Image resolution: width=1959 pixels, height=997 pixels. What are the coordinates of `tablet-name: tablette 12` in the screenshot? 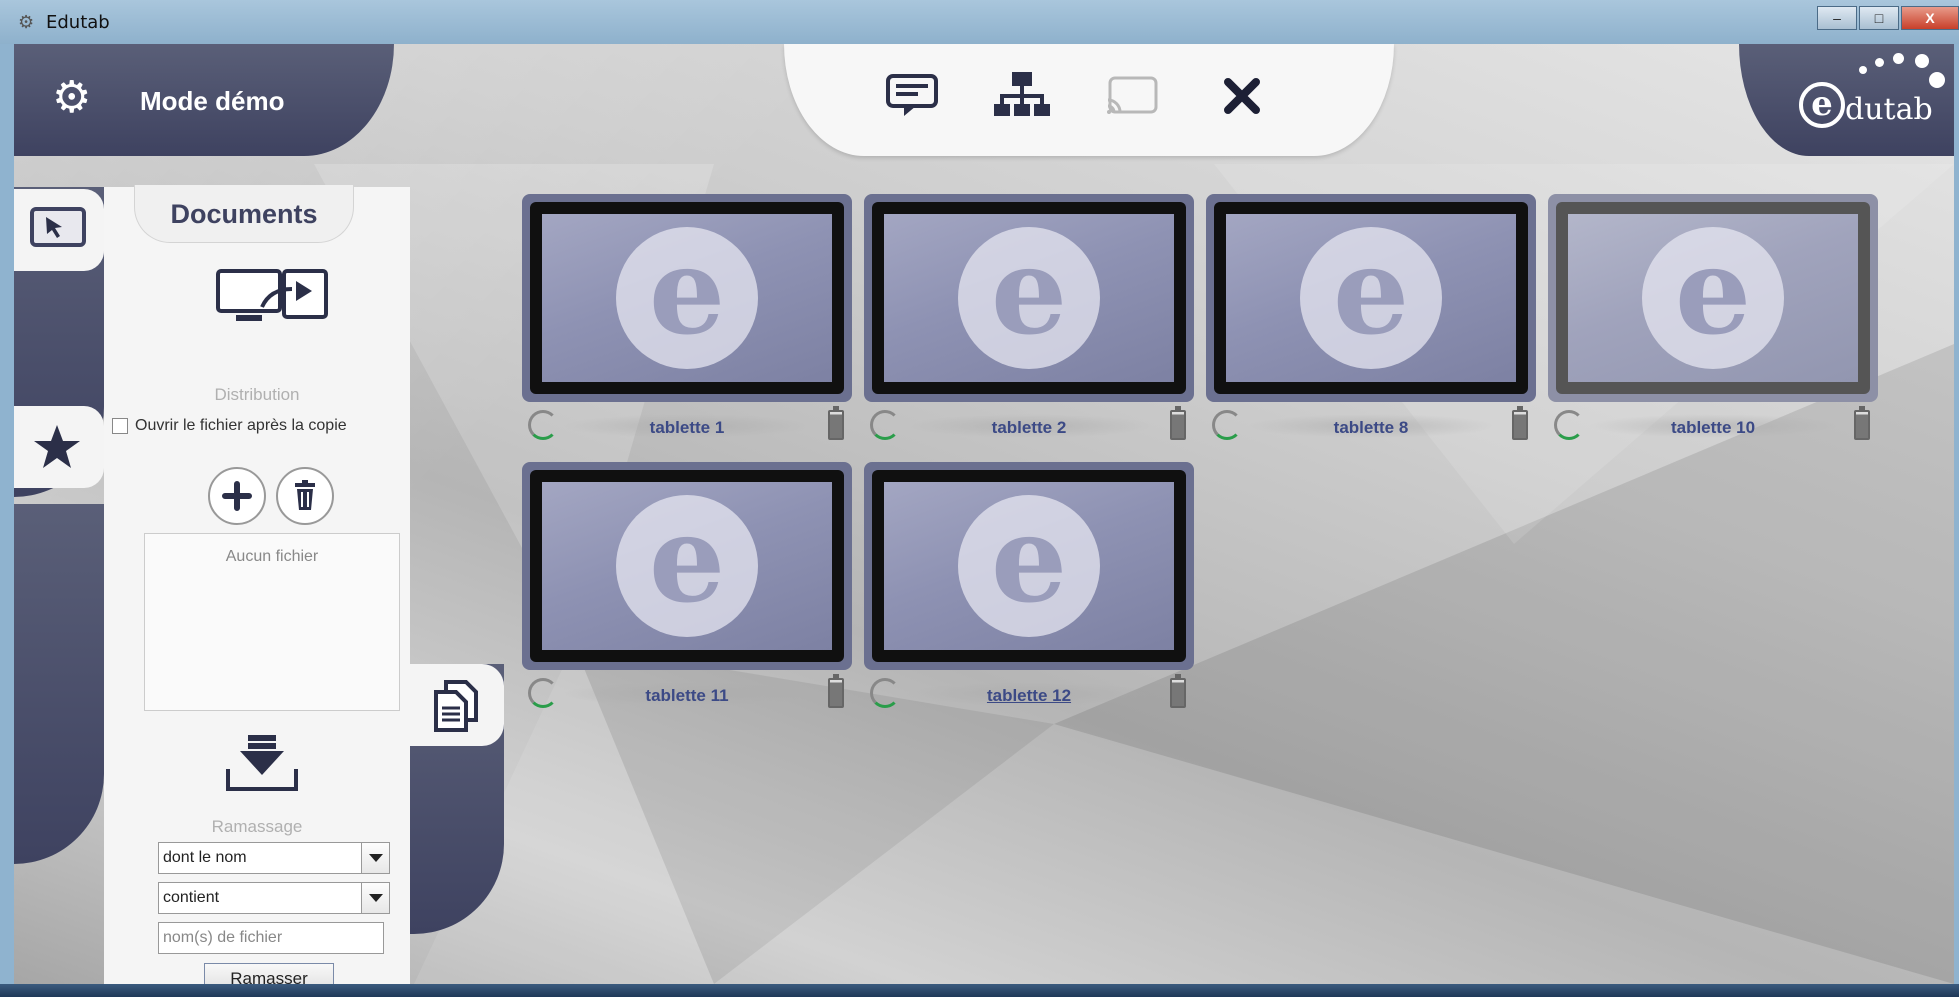 It's located at (1029, 696).